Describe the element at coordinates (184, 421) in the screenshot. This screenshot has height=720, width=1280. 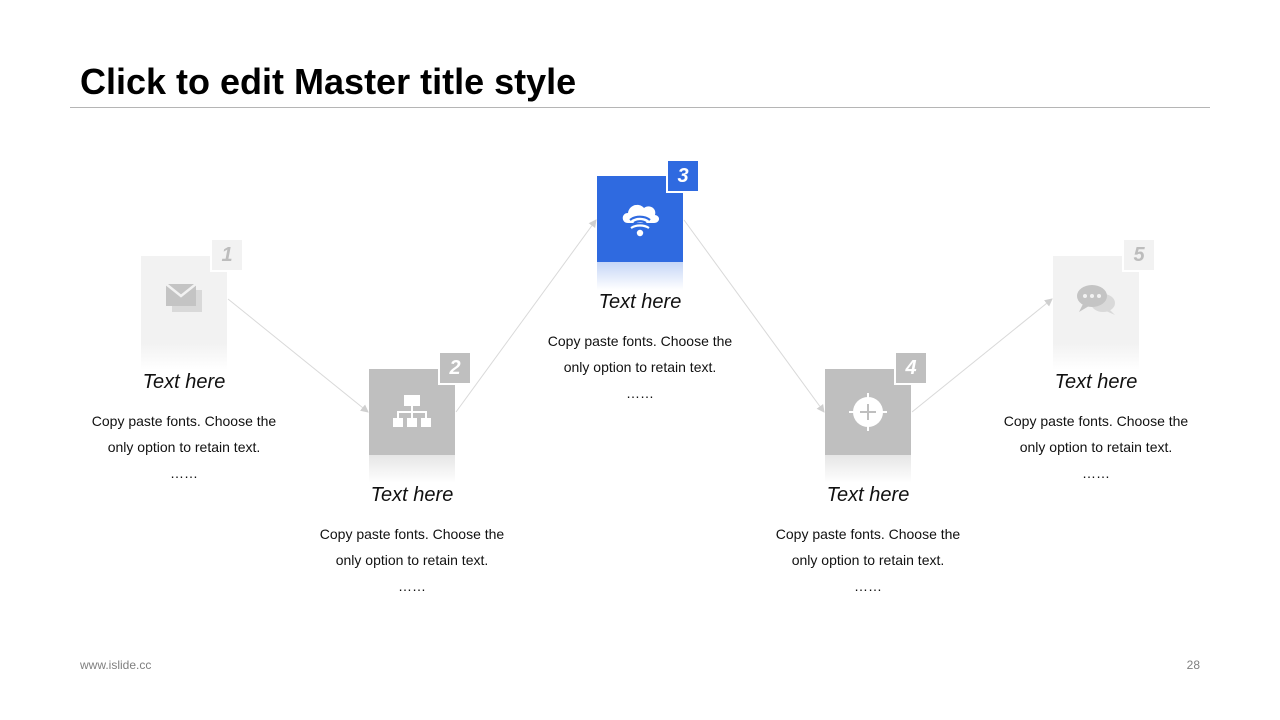
I see `step-1-desc-line-1: Copy paste fonts. Choose the` at that location.